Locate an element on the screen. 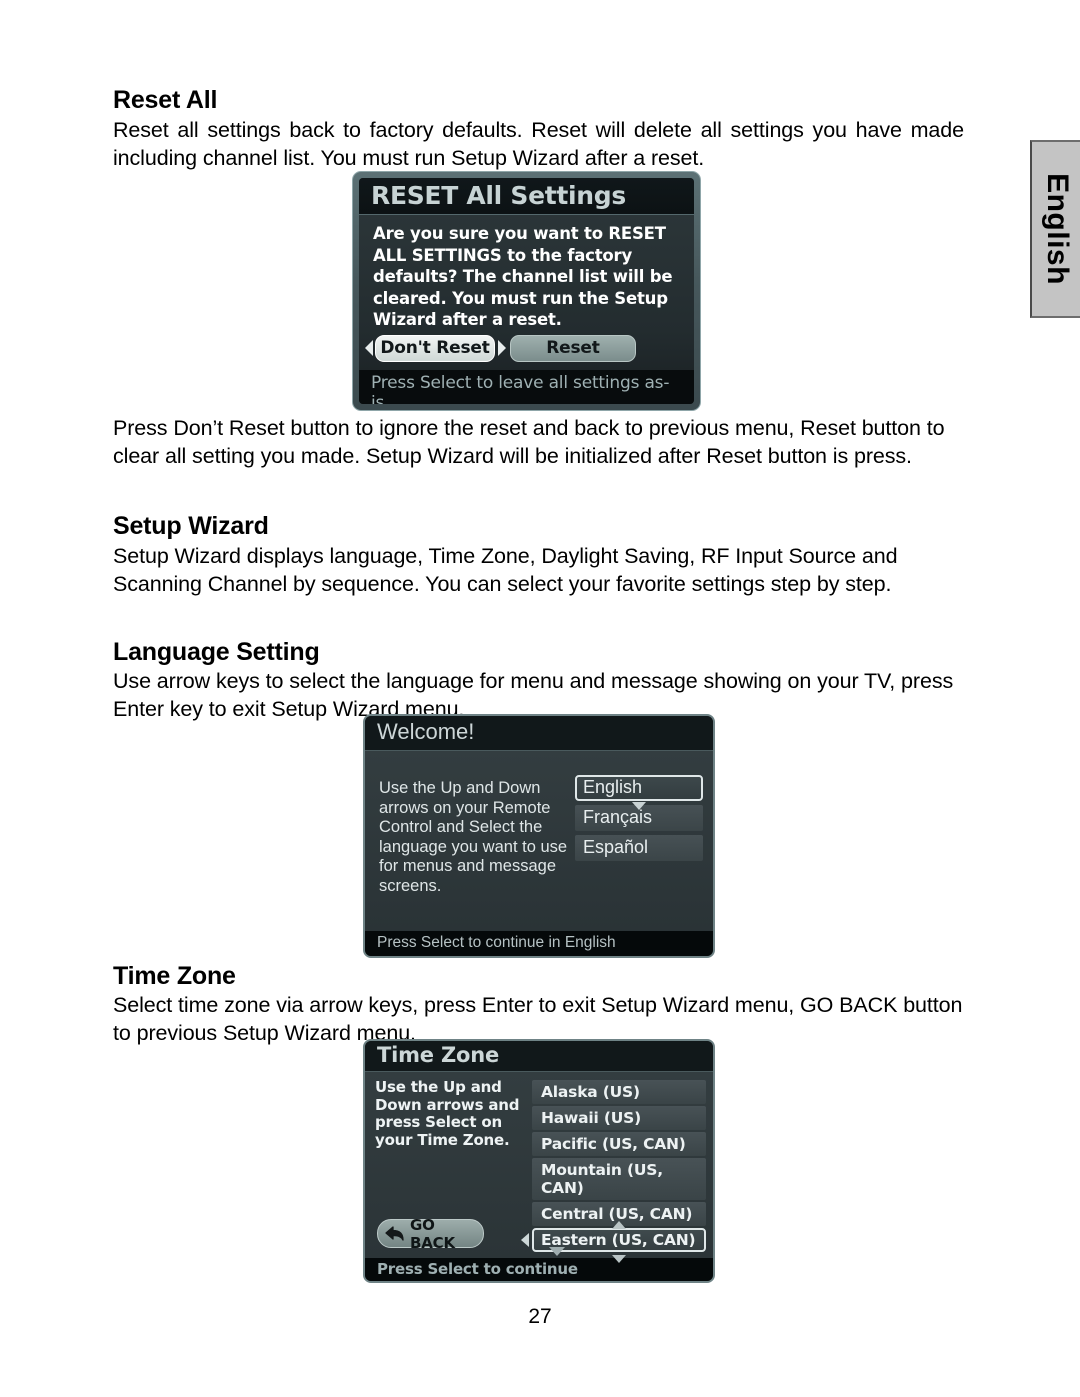  language-option-english: English is located at coordinates (639, 792).